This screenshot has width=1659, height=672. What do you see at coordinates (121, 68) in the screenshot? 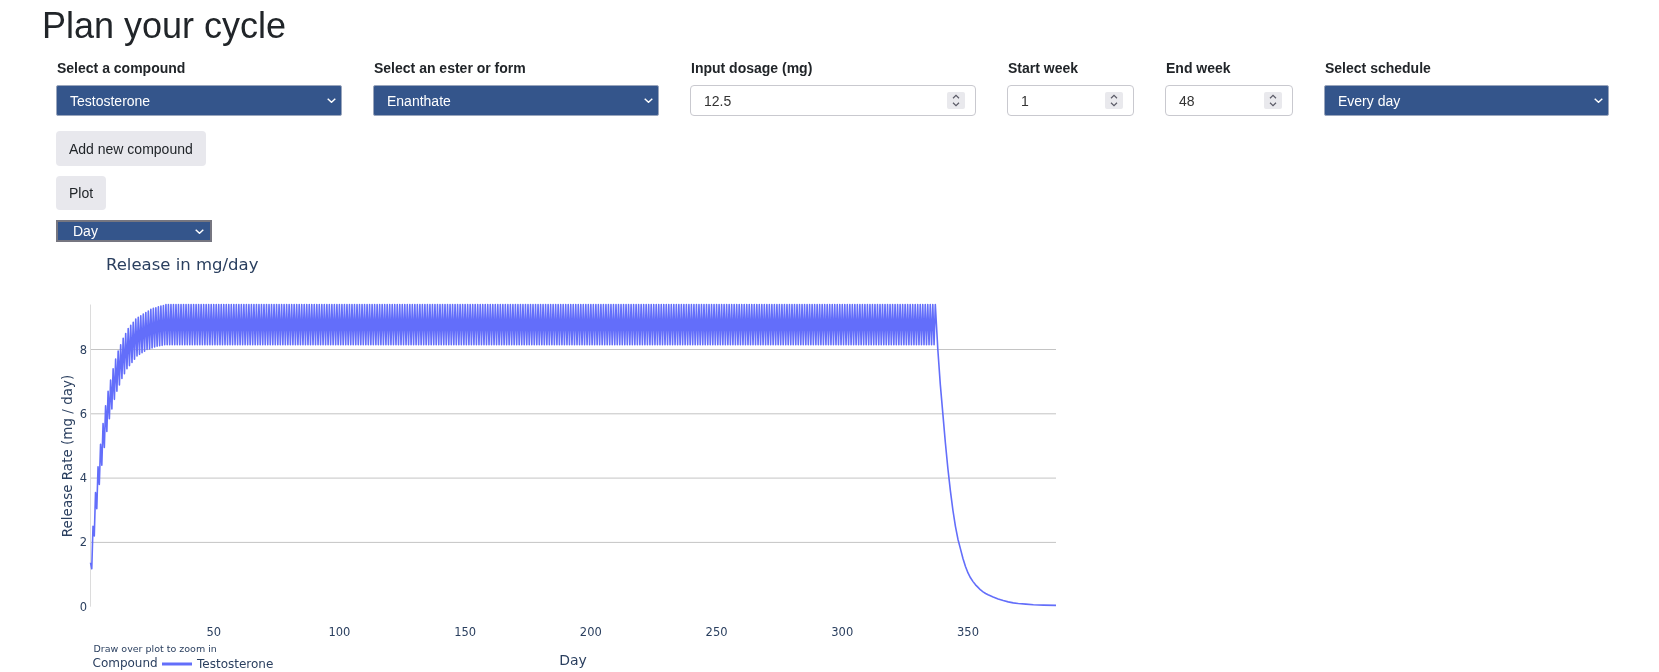
I see `field-label: Select a compound` at bounding box center [121, 68].